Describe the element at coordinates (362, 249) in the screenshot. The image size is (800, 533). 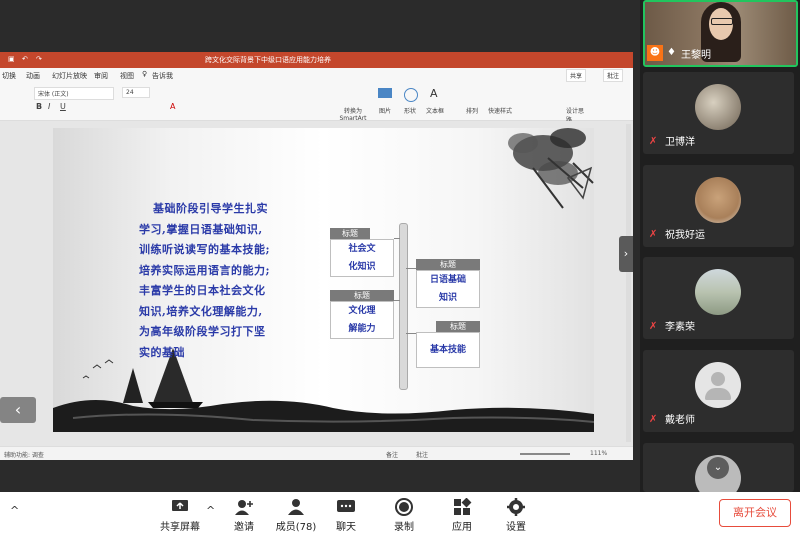
I see `node-text: 社会文` at that location.